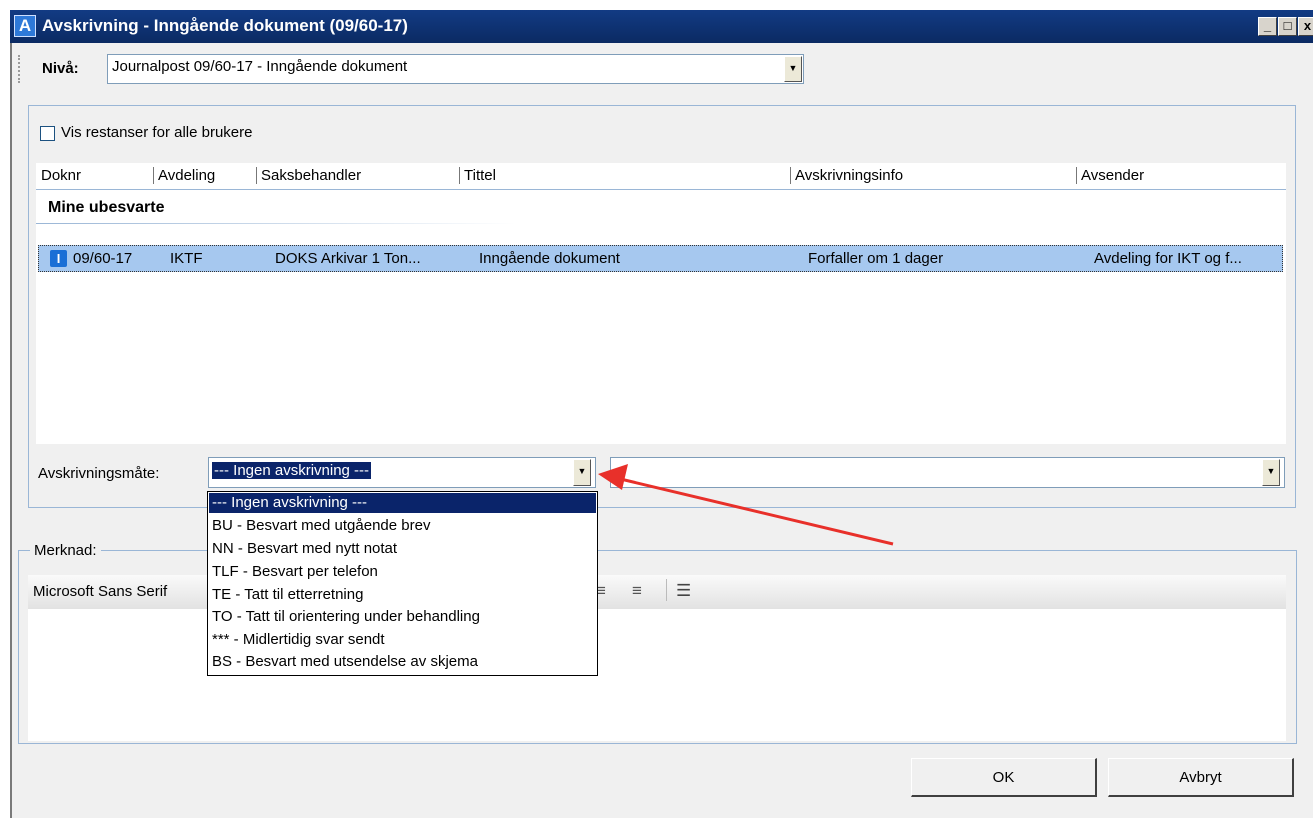 Image resolution: width=1313 pixels, height=818 pixels. I want to click on annotation-arrow, so click(746, 505).